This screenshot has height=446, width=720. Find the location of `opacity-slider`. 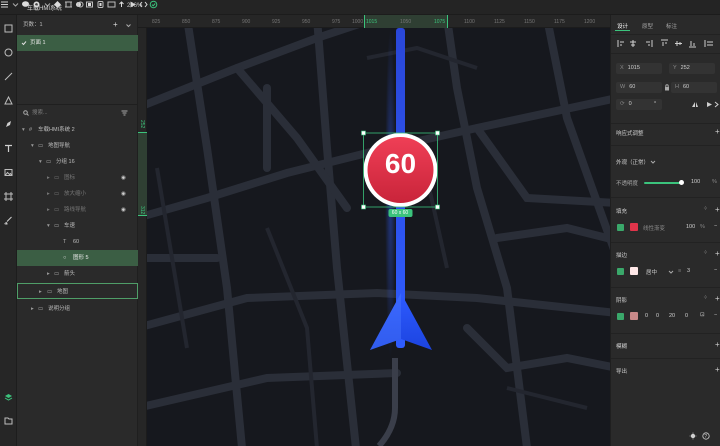

opacity-slider is located at coordinates (662, 183).